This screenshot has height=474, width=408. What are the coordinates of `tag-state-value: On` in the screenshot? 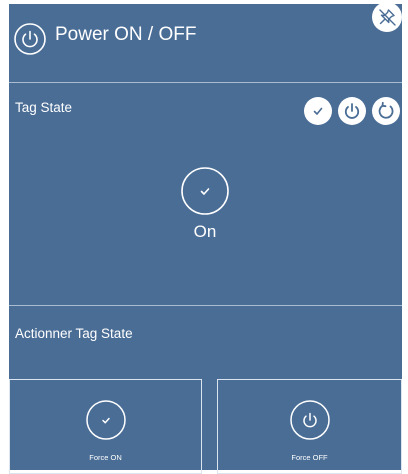 It's located at (205, 231).